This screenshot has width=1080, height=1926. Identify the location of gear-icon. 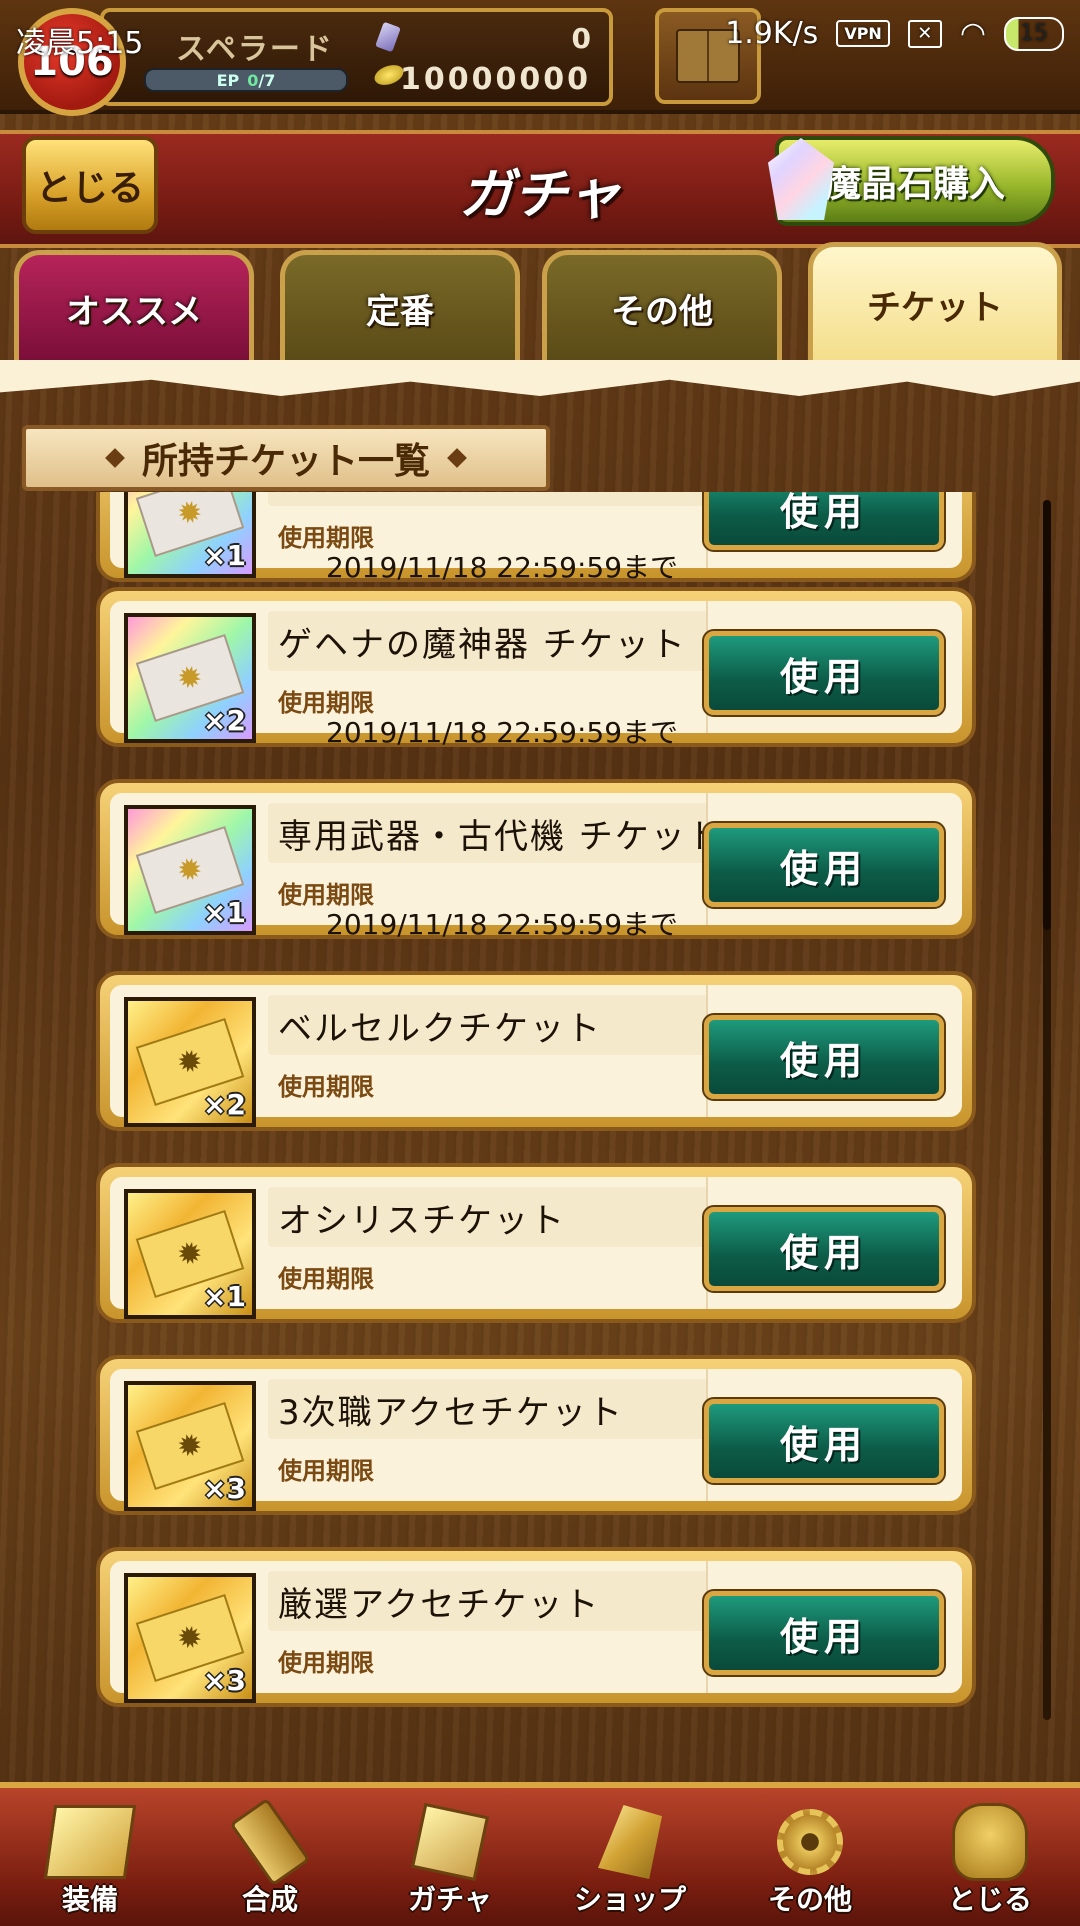
(810, 1842).